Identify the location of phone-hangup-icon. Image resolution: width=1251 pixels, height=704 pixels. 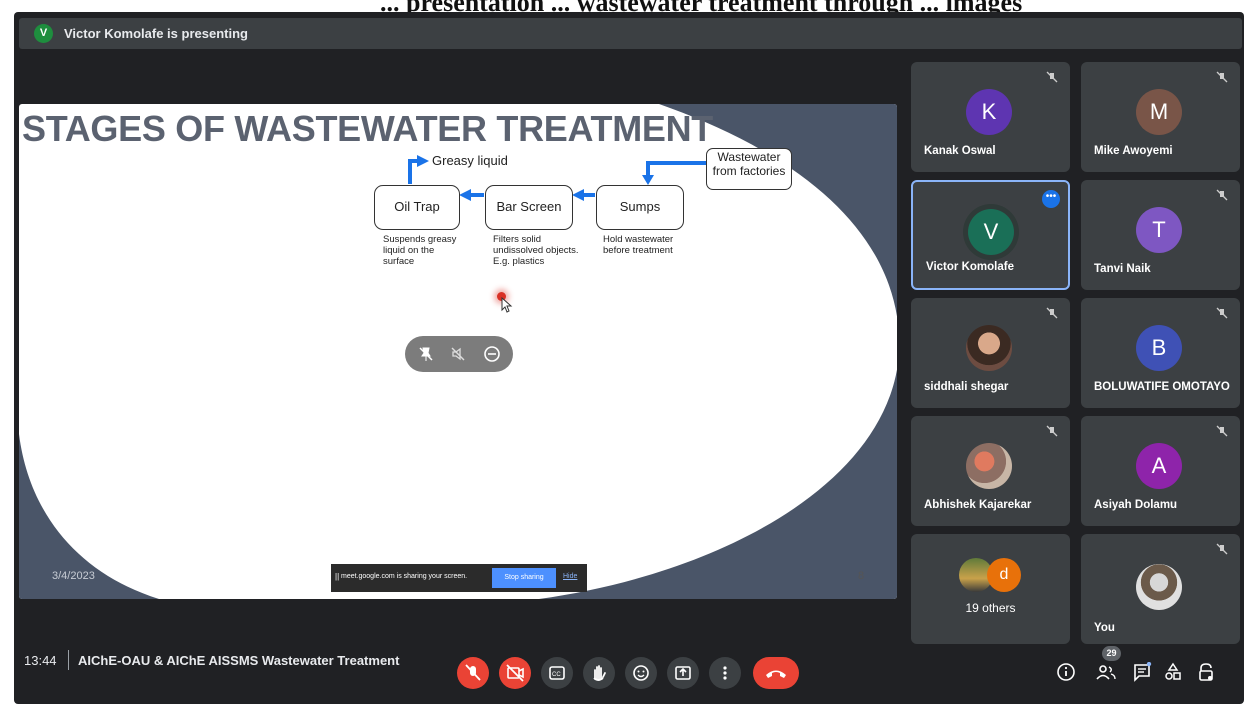
(776, 674).